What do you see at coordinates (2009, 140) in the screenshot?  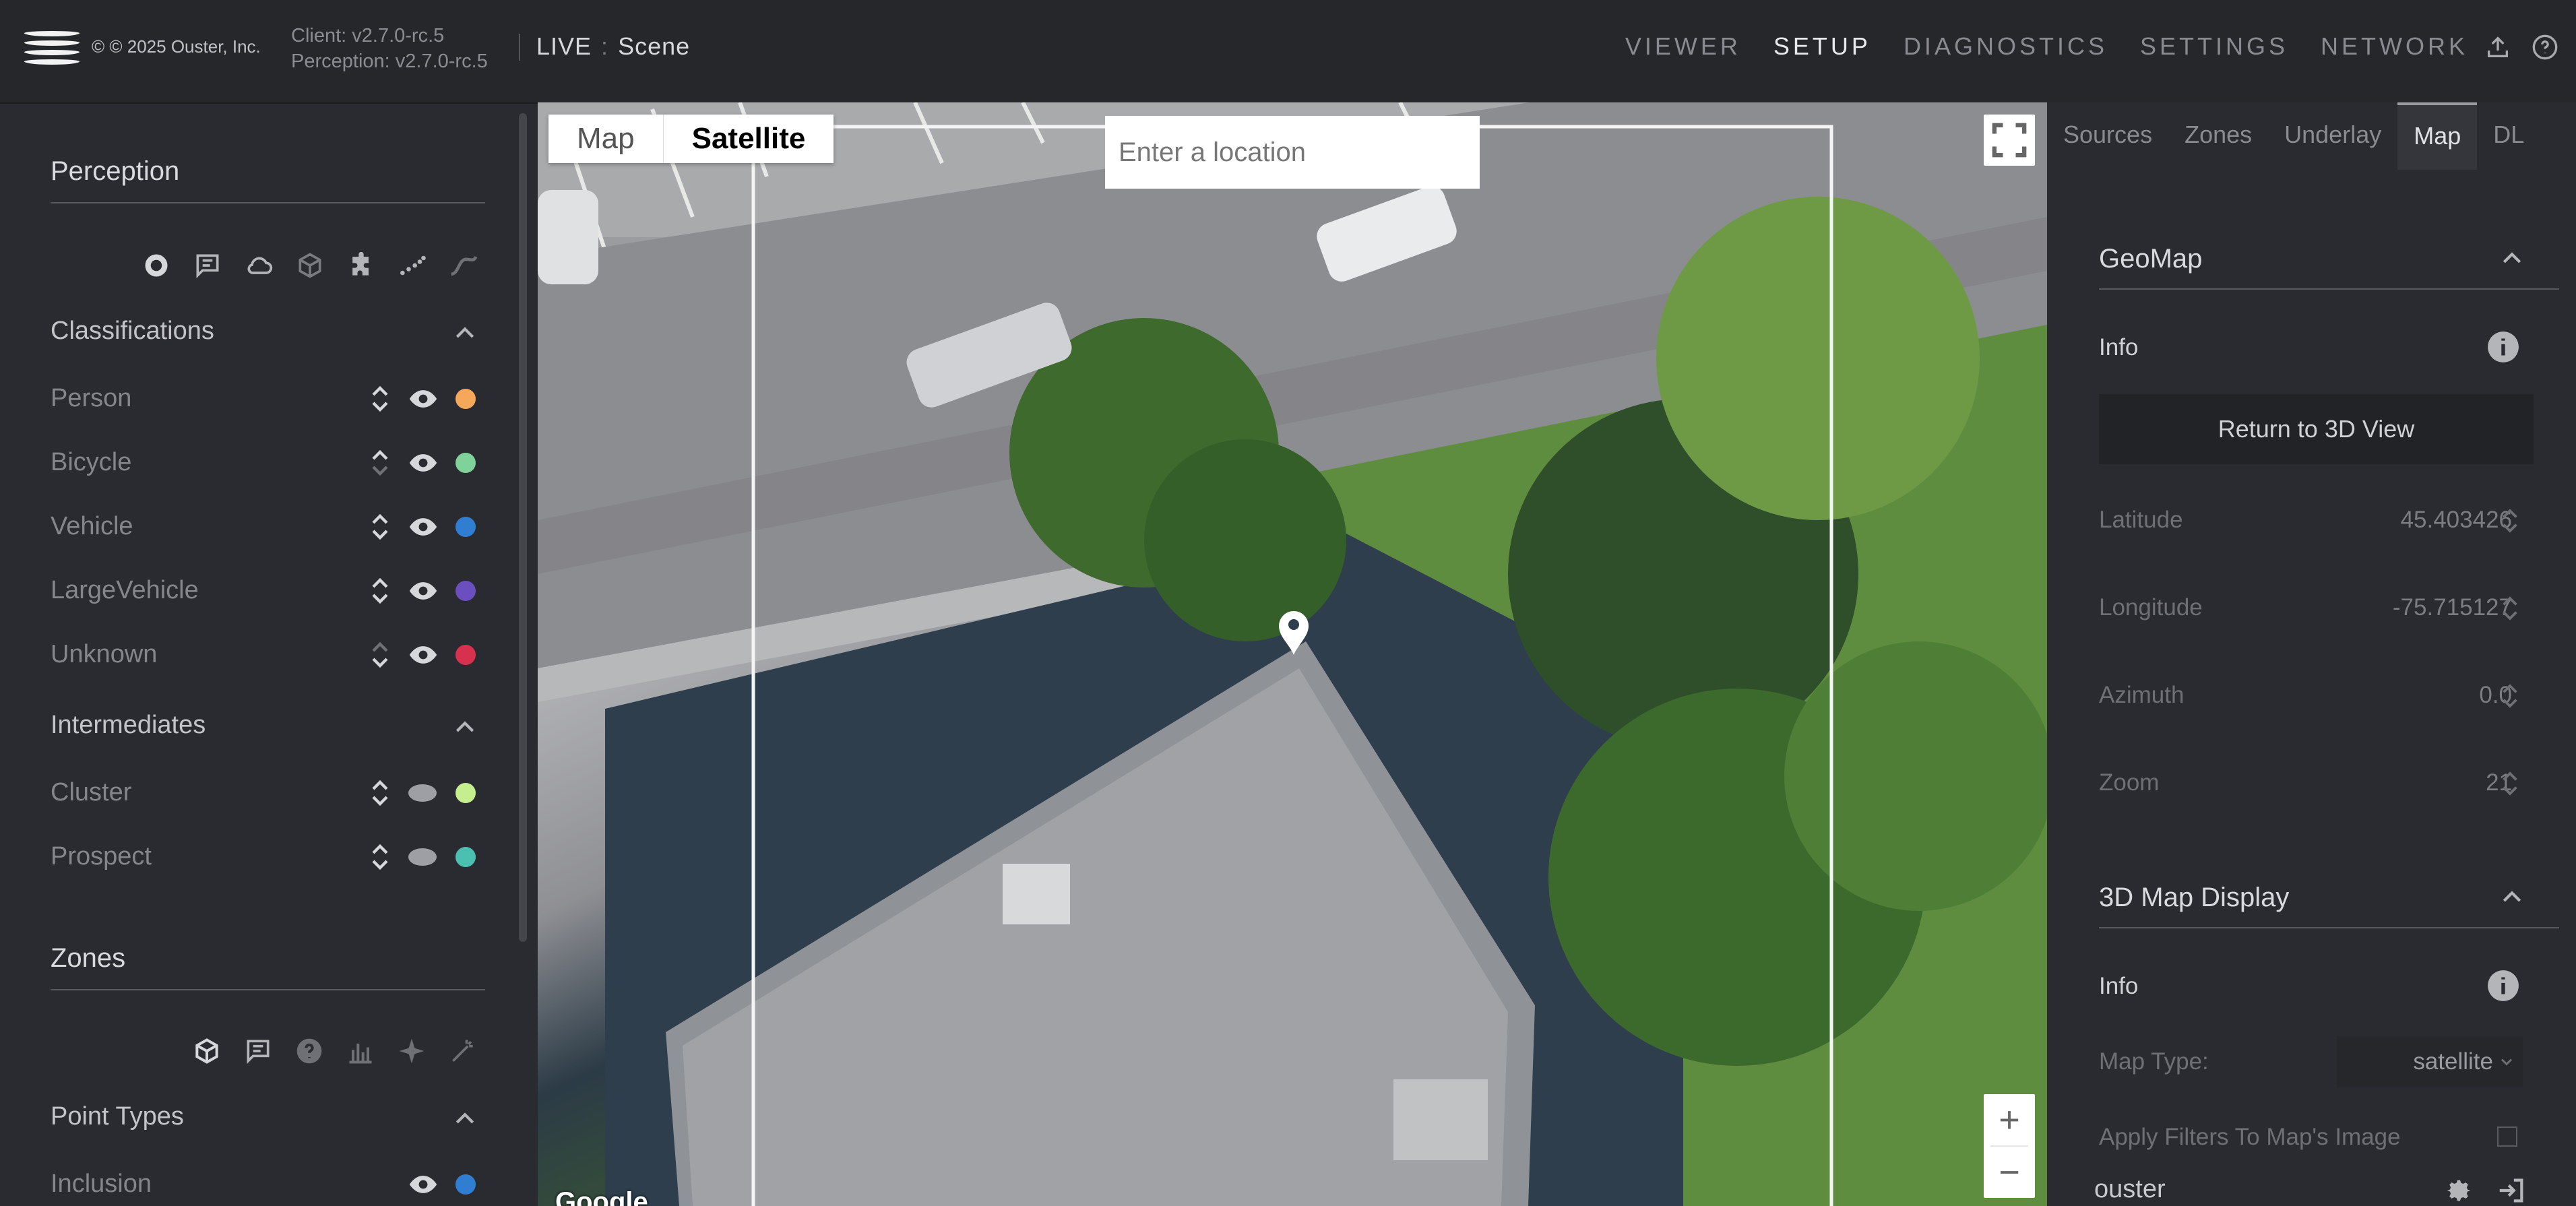 I see `fullscreen-button` at bounding box center [2009, 140].